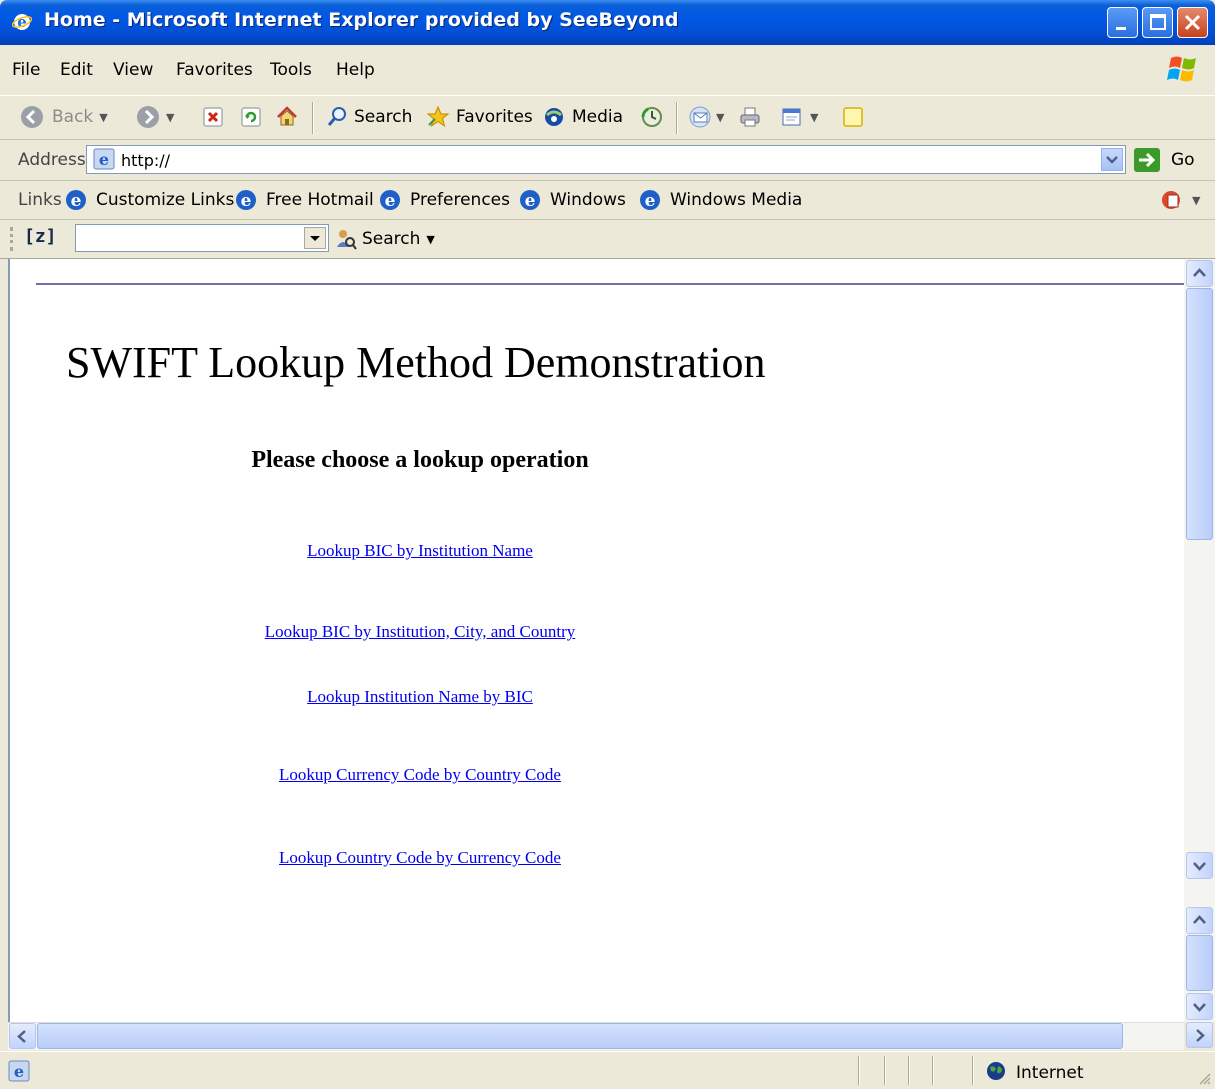 The width and height of the screenshot is (1215, 1089). I want to click on forward-button: ▼, so click(155, 117).